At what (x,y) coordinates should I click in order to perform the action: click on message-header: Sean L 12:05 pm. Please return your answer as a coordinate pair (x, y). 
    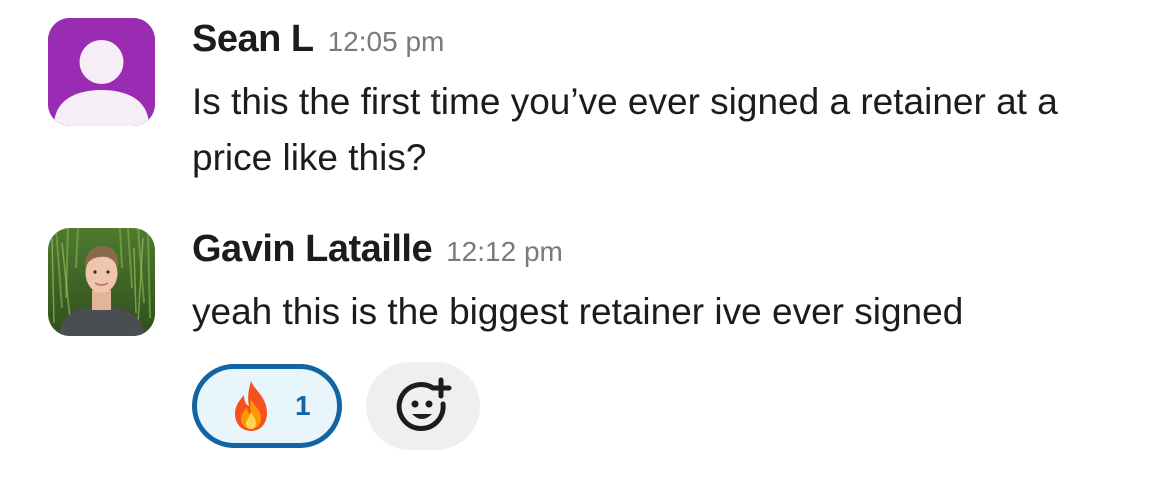
    Looking at the image, I should click on (318, 39).